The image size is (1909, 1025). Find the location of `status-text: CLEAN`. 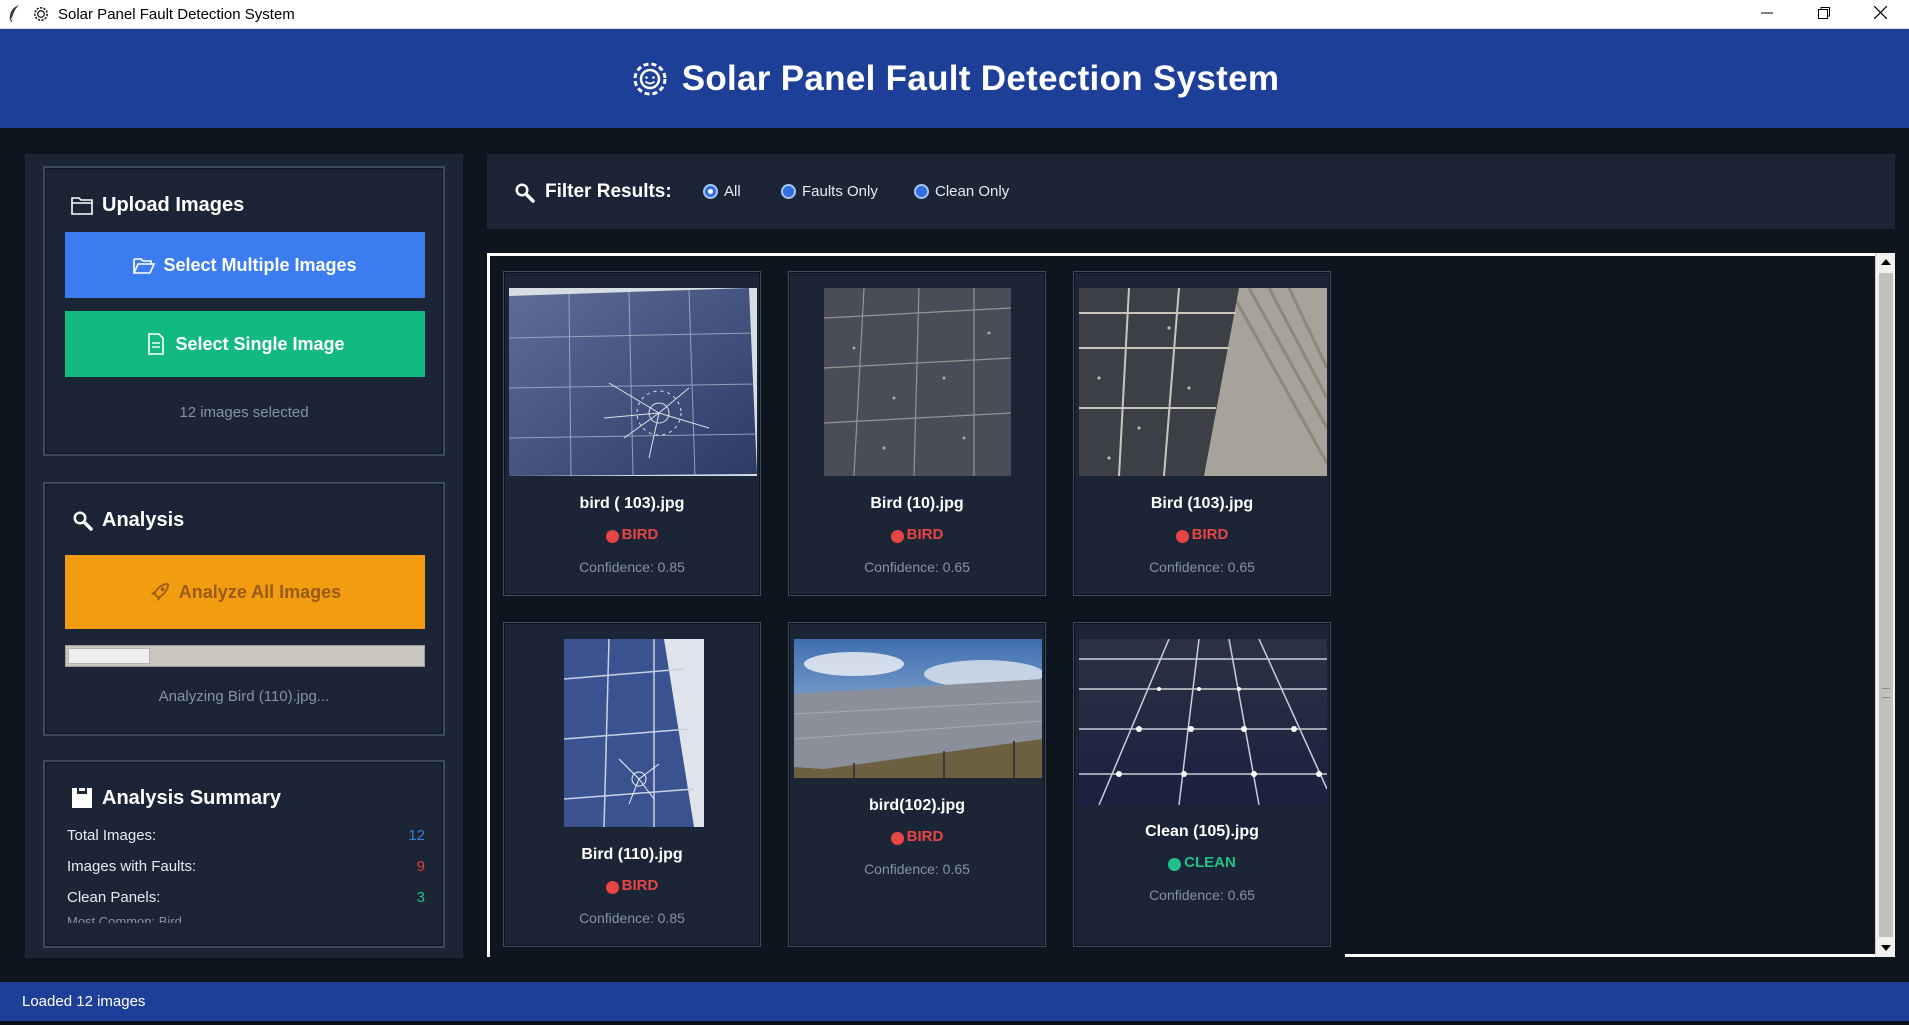

status-text: CLEAN is located at coordinates (1210, 862).